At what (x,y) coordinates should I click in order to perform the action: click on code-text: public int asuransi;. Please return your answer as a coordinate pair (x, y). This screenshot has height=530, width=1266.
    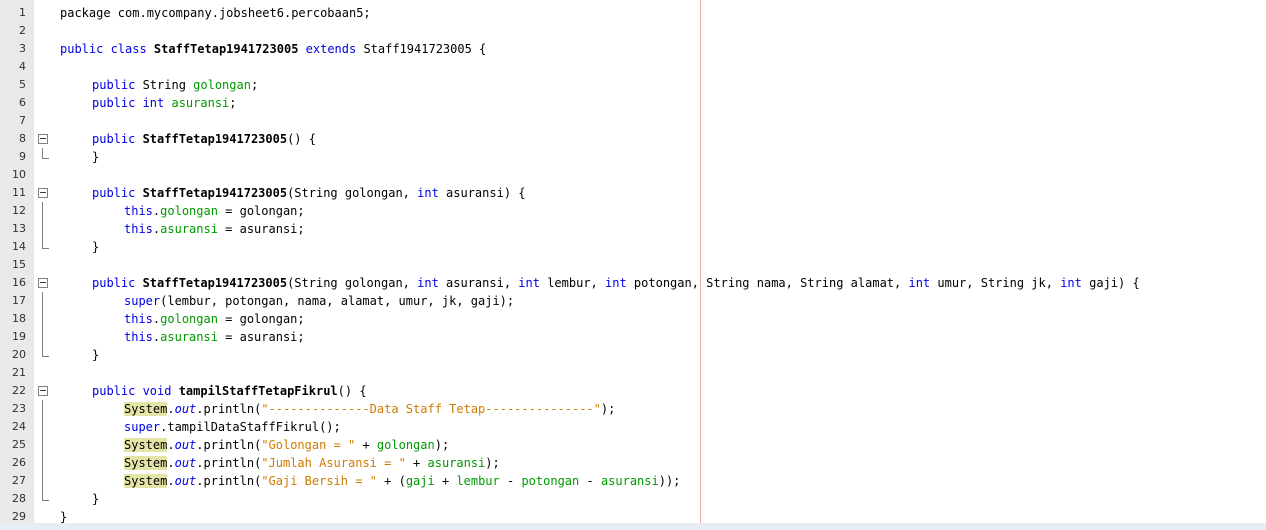
    Looking at the image, I should click on (164, 103).